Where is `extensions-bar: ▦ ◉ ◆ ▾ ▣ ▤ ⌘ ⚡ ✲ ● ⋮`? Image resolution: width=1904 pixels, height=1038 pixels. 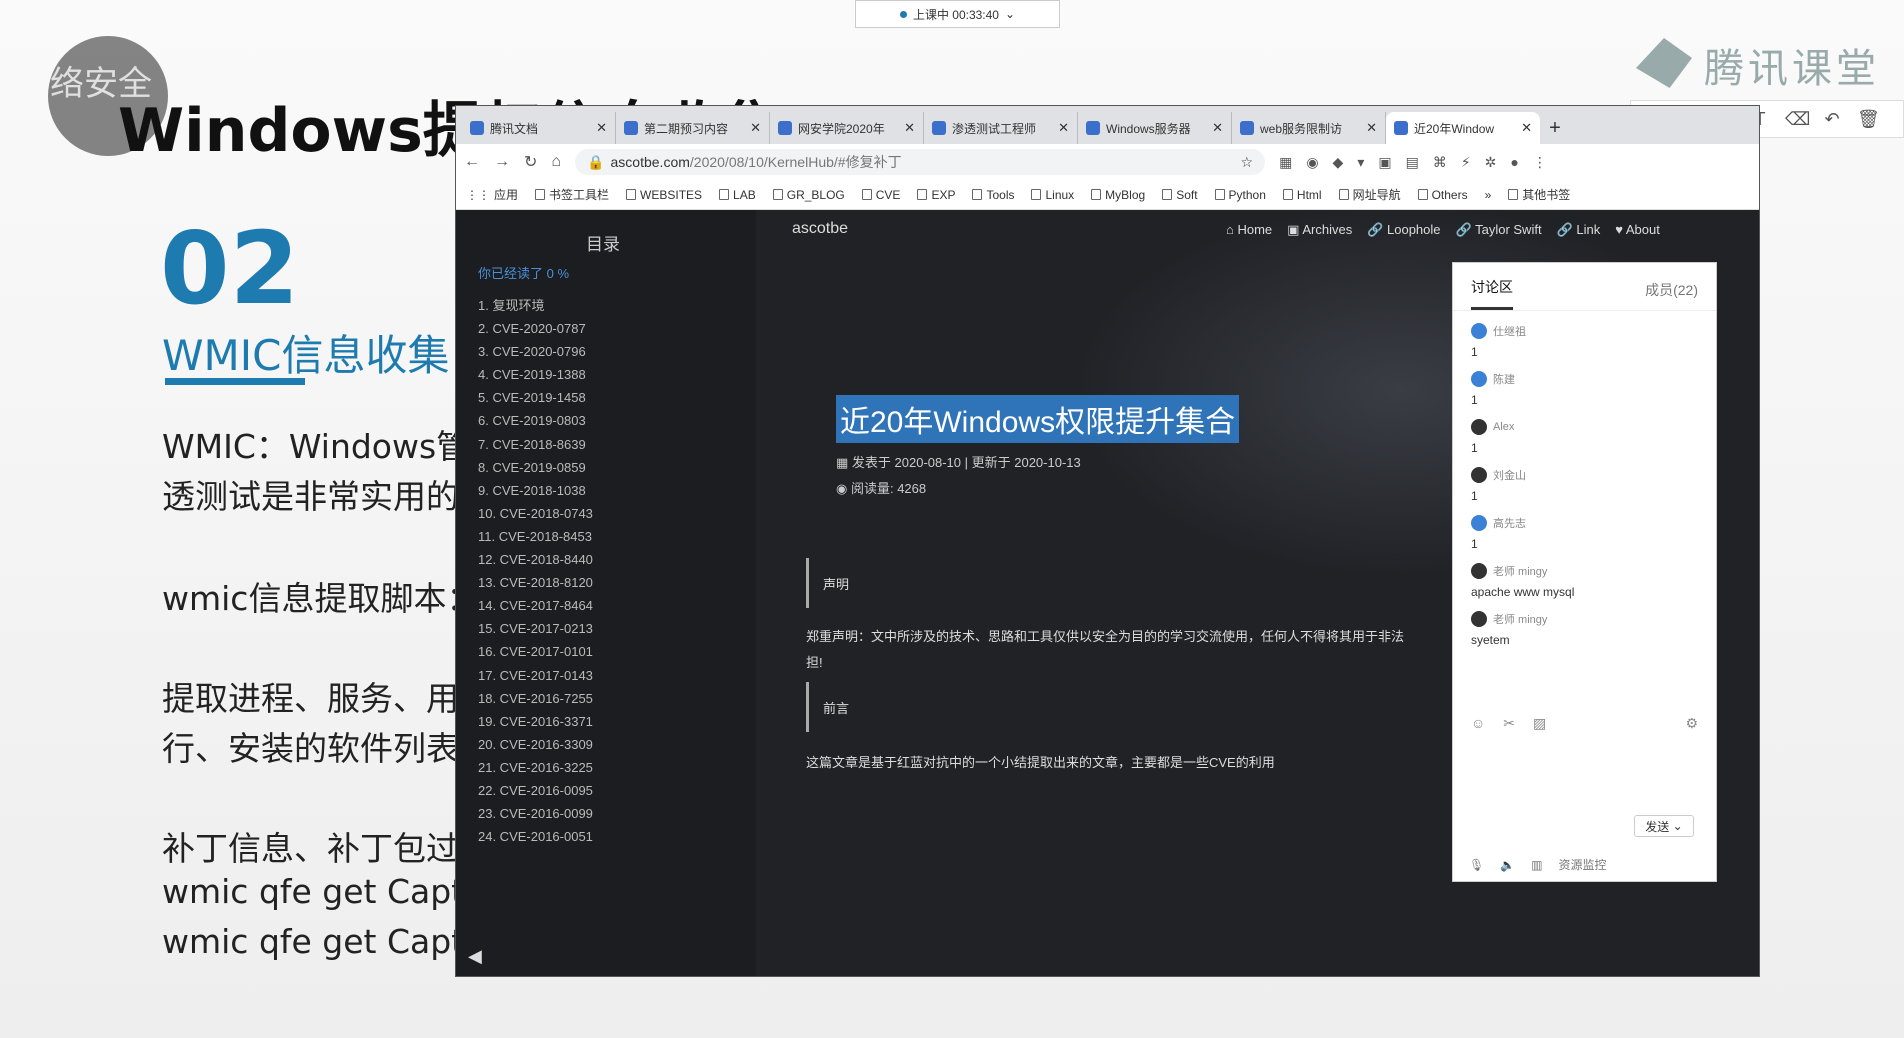
extensions-bar: ▦ ◉ ◆ ▾ ▣ ▤ ⌘ ⚡ ✲ ● ⋮ is located at coordinates (1413, 162).